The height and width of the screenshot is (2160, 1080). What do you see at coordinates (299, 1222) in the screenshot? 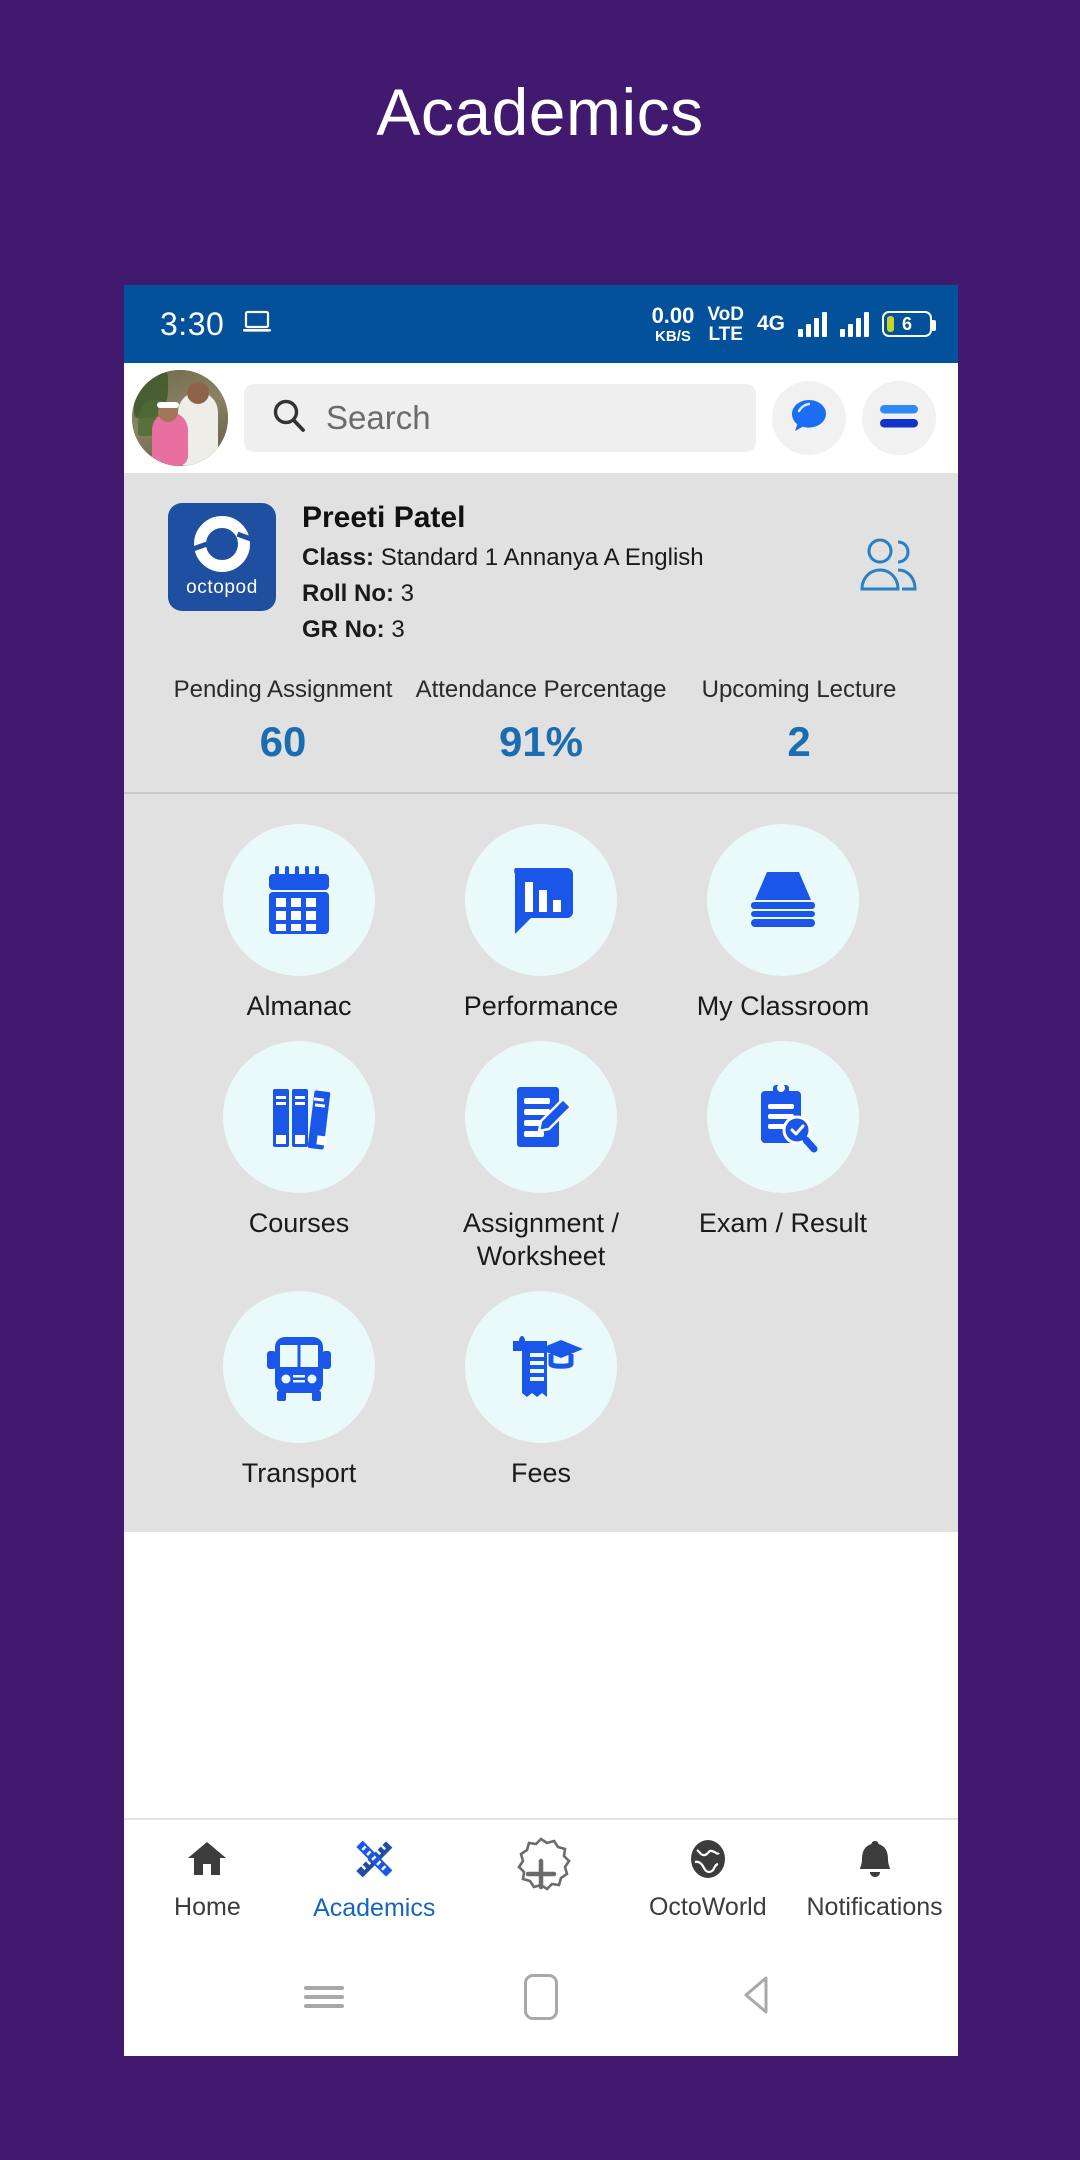
I see `grid-label: Courses` at bounding box center [299, 1222].